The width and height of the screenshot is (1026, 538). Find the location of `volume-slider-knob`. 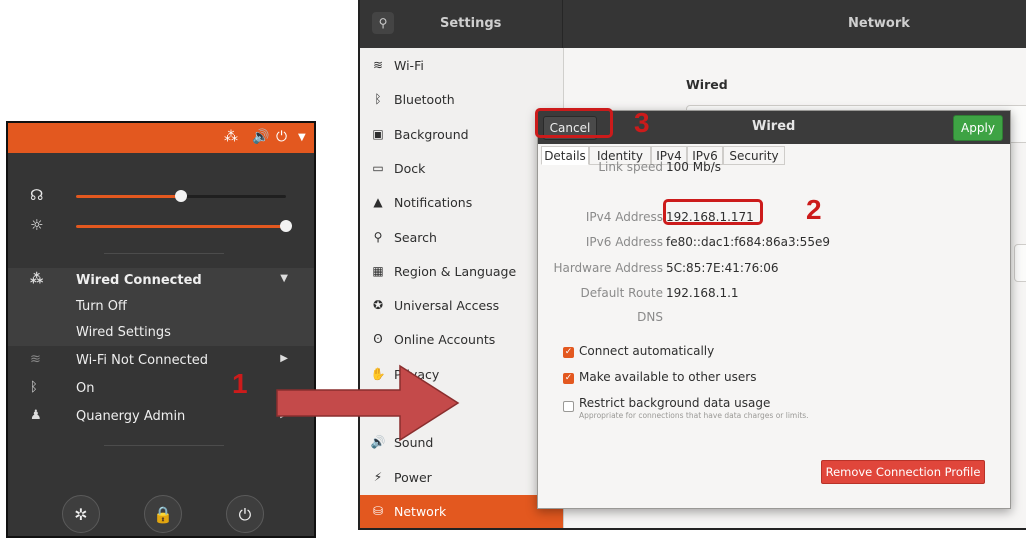

volume-slider-knob is located at coordinates (181, 196).